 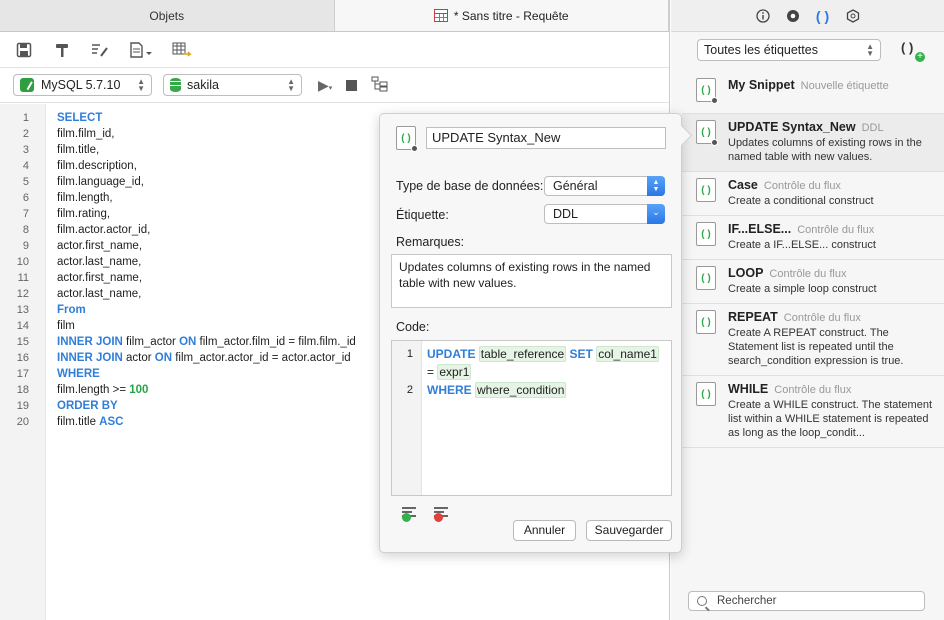 What do you see at coordinates (753, 317) in the screenshot?
I see `snippet-title: REPEAT` at bounding box center [753, 317].